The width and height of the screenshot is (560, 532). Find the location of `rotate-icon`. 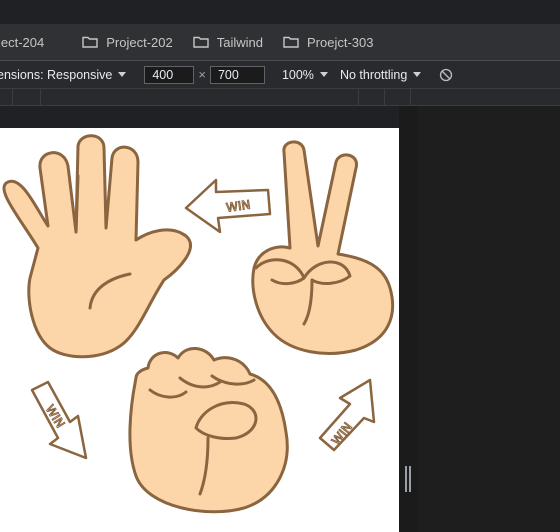

rotate-icon is located at coordinates (446, 75).